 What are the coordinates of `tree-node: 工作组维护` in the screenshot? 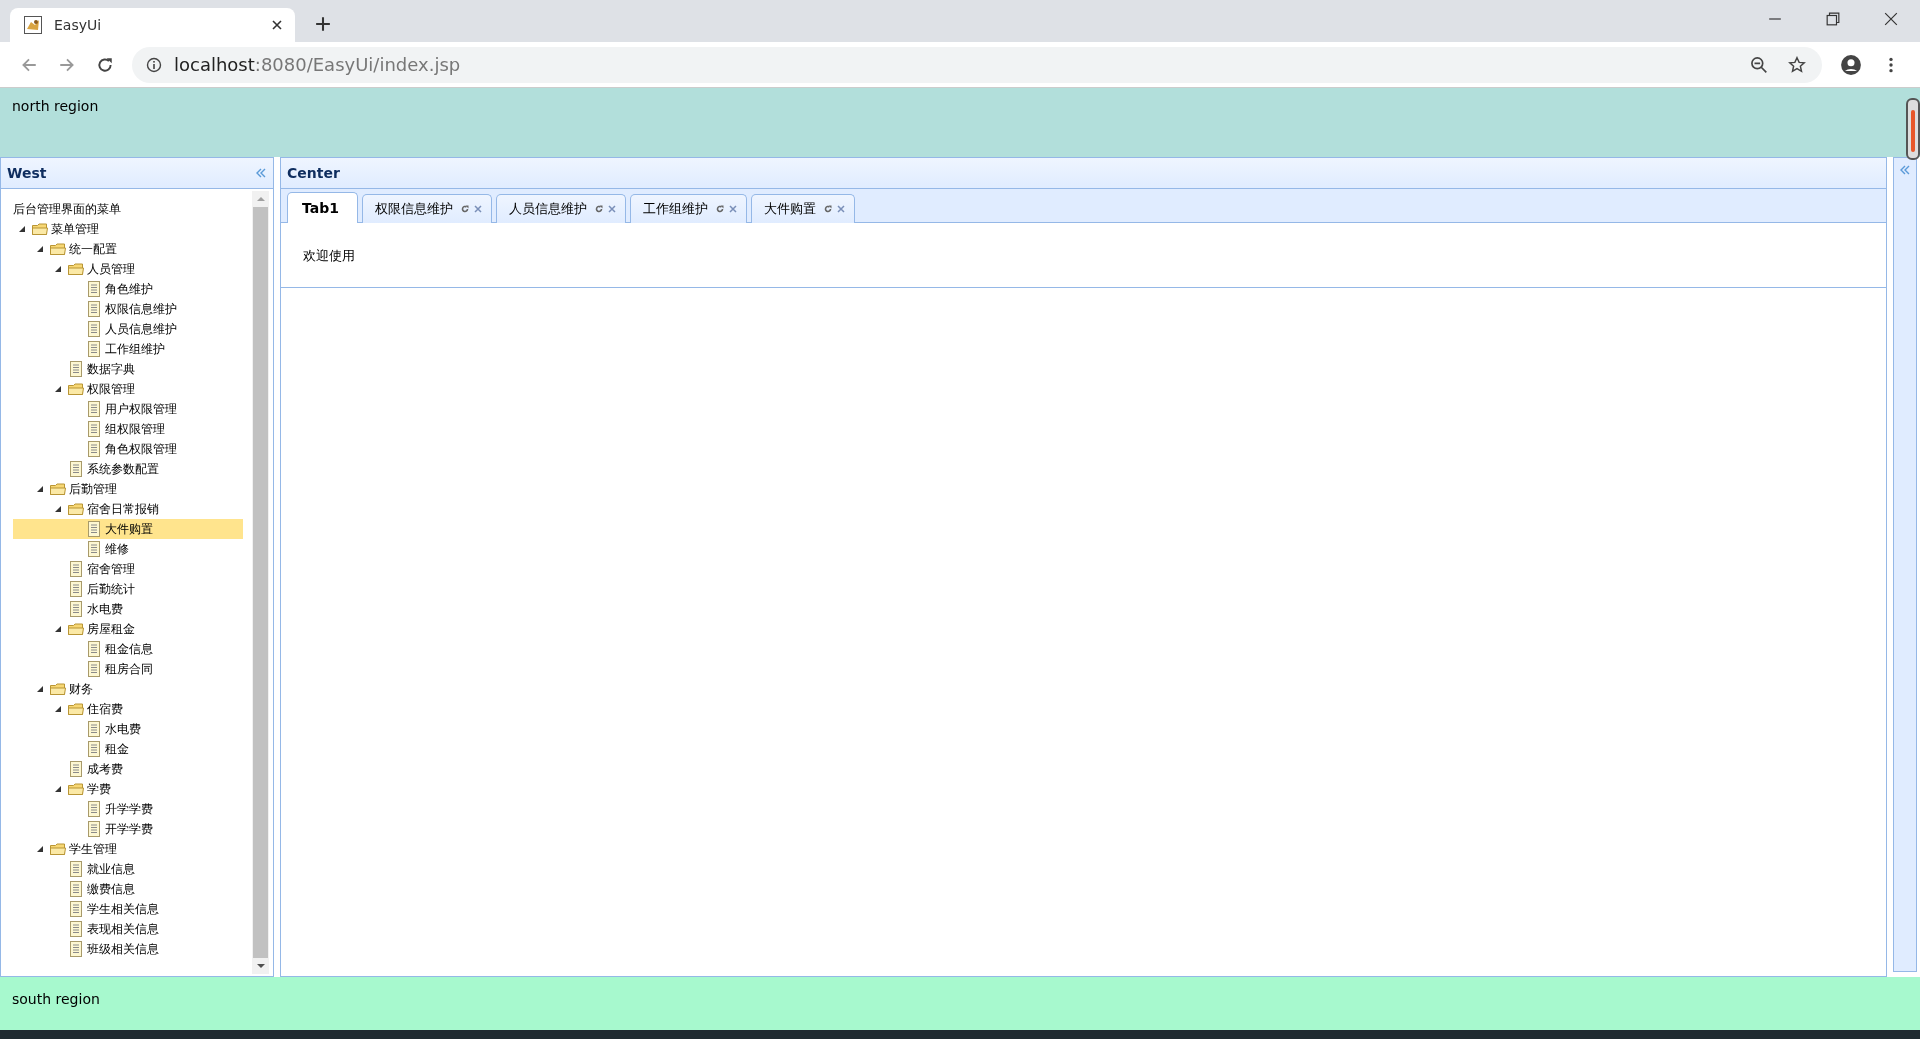 It's located at (128, 349).